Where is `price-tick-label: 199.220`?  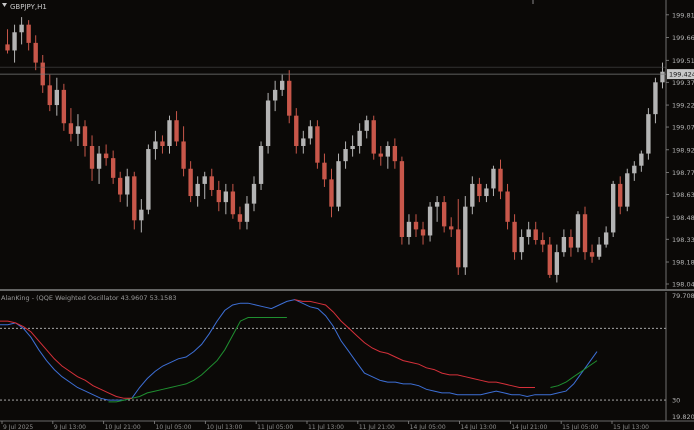
price-tick-label: 199.220 is located at coordinates (683, 106).